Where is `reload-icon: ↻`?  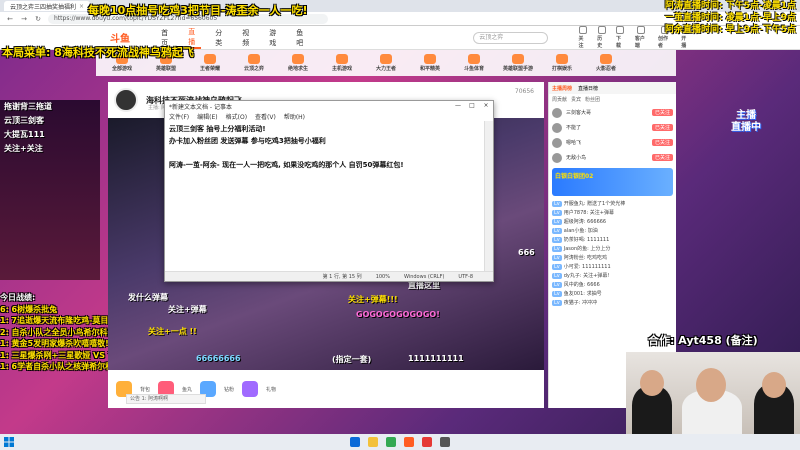
reload-icon: ↻ is located at coordinates (38, 19).